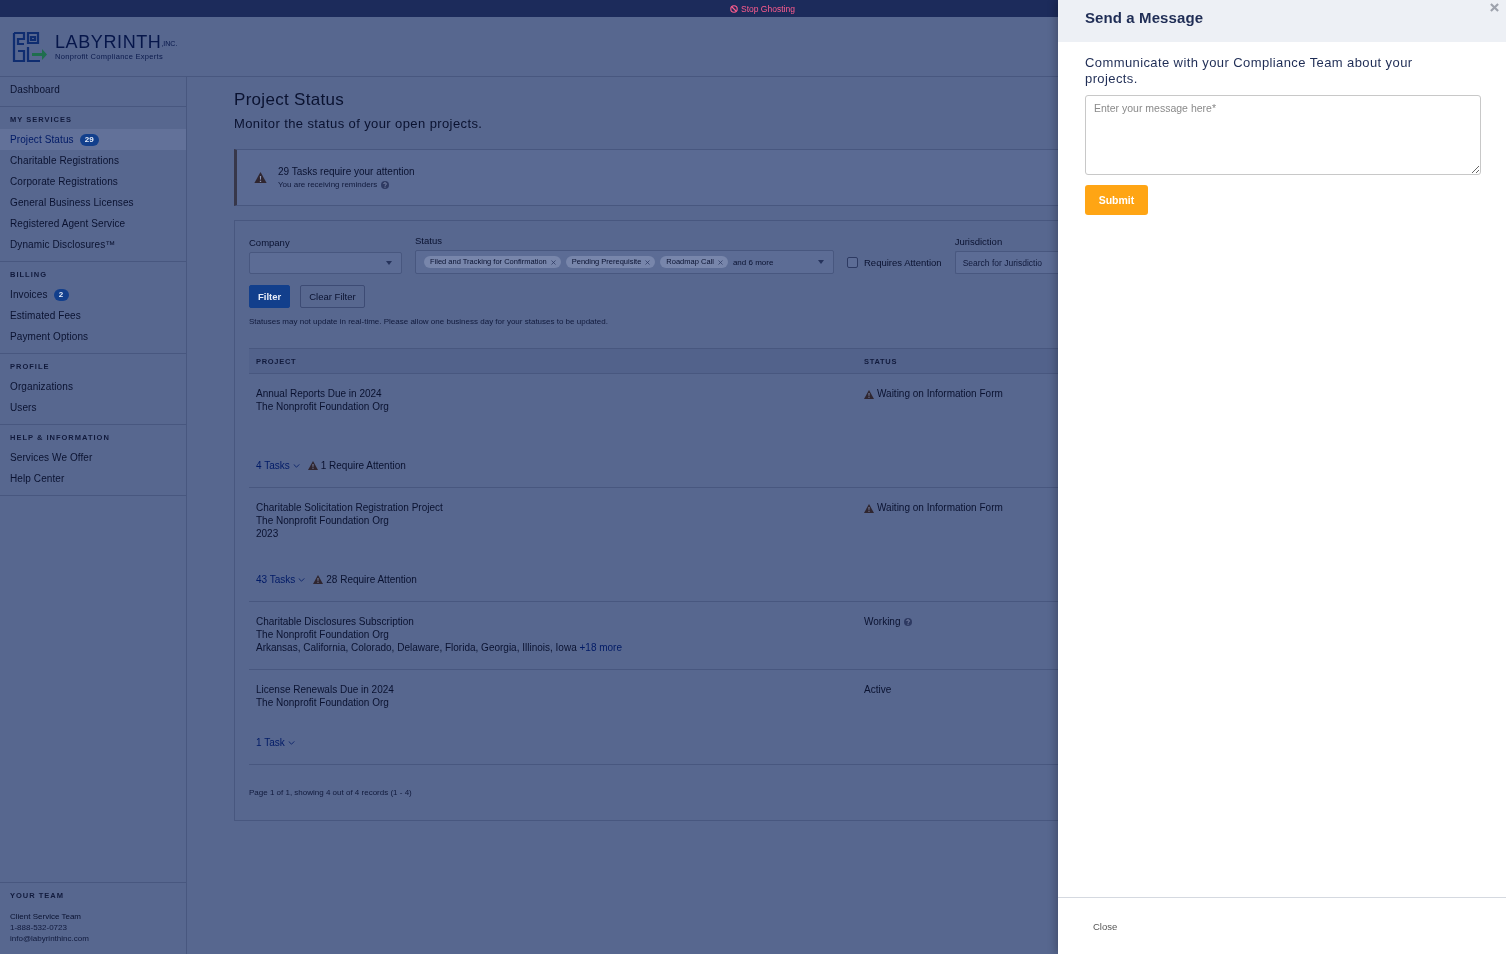 The height and width of the screenshot is (954, 1506). I want to click on submit-button: Submit, so click(1116, 200).